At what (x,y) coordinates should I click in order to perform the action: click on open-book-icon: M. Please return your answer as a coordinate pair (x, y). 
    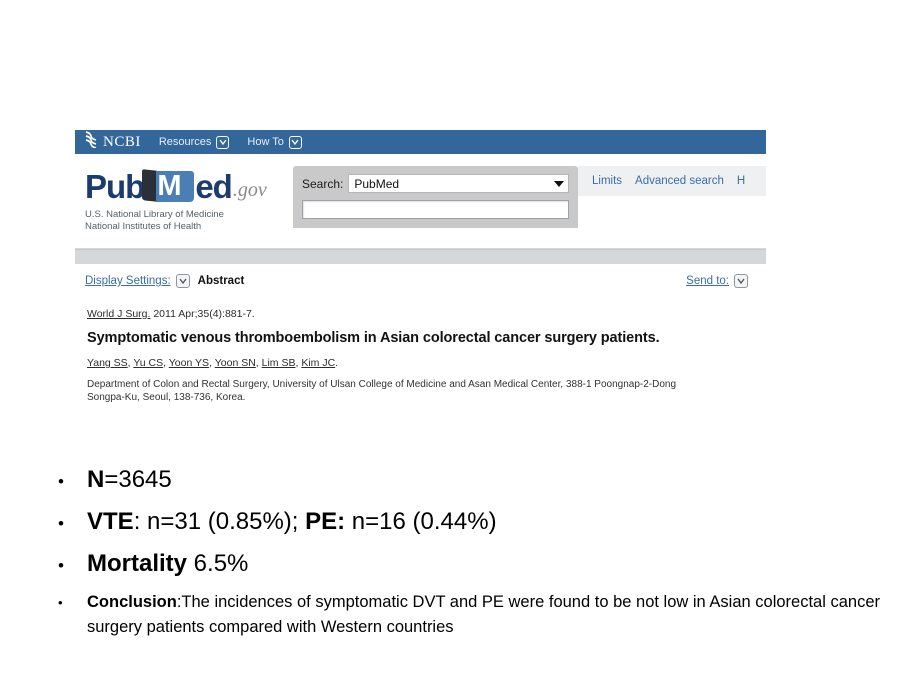
    Looking at the image, I should click on (168, 186).